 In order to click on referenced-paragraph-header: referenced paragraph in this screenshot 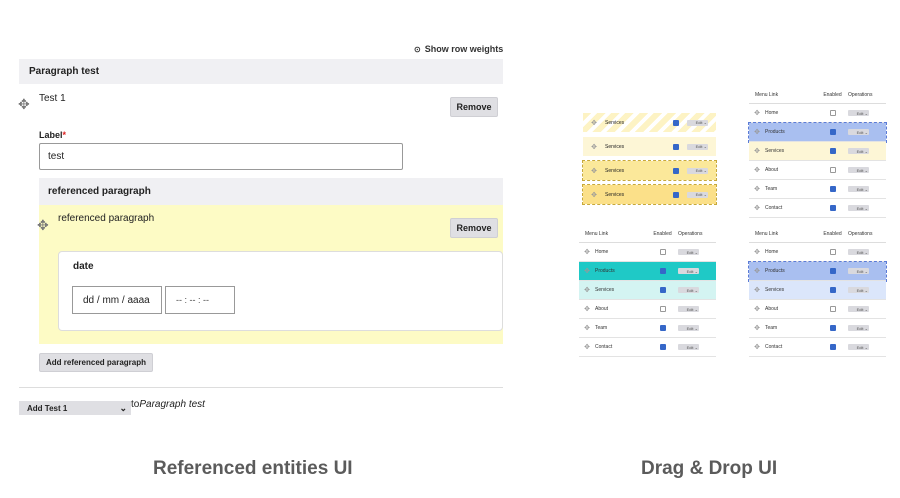, I will do `click(271, 191)`.